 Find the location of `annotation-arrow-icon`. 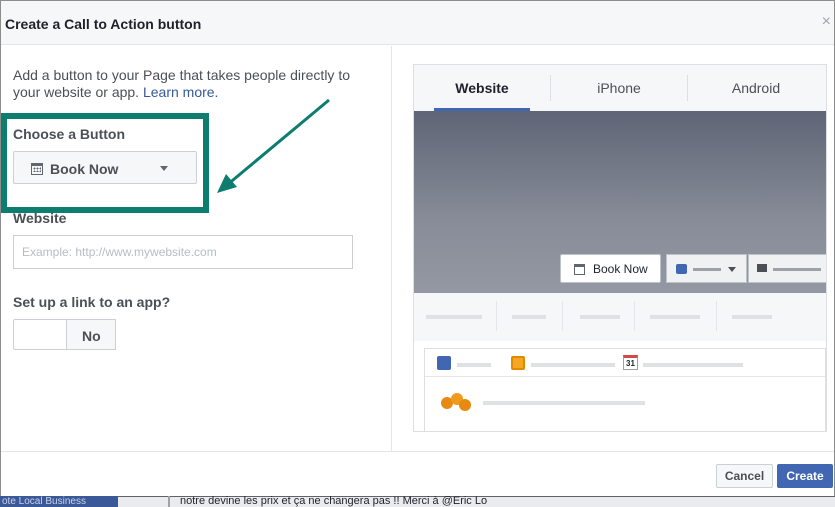

annotation-arrow-icon is located at coordinates (273, 145).